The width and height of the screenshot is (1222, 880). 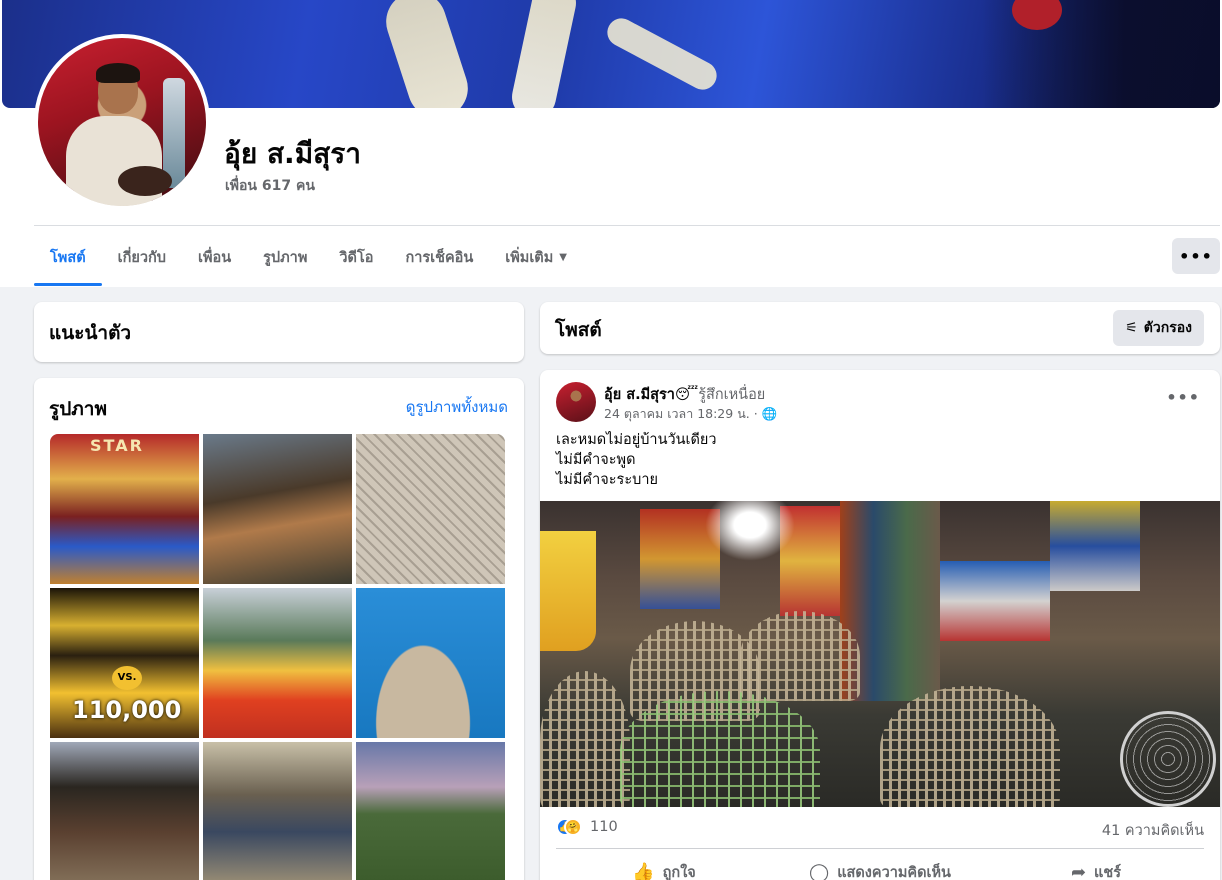 I want to click on photo-text: 110,000, so click(x=127, y=710).